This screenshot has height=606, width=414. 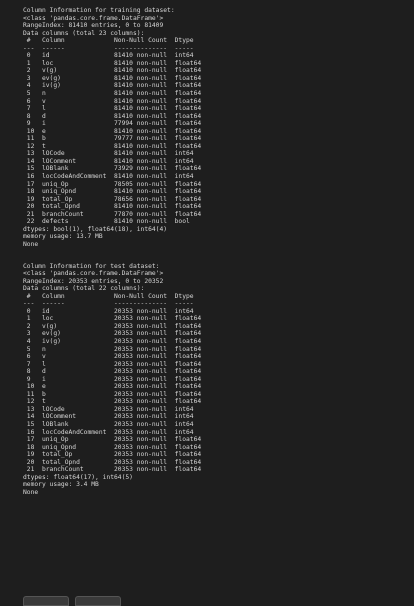 What do you see at coordinates (84, 289) in the screenshot?
I see `output-line: Data columns (total 22 columns):` at bounding box center [84, 289].